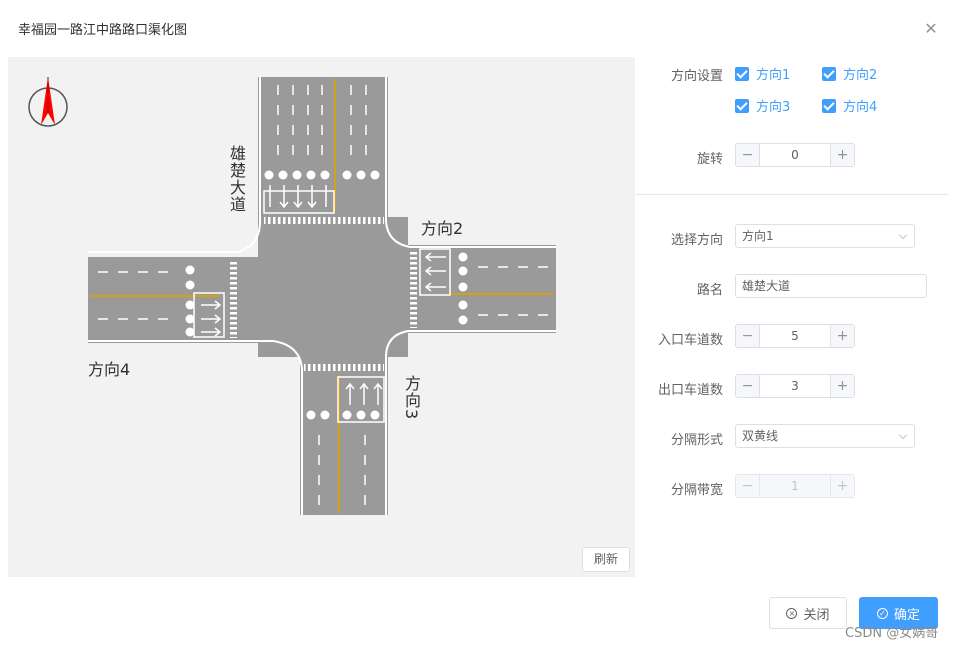 Image resolution: width=960 pixels, height=649 pixels. Describe the element at coordinates (696, 490) in the screenshot. I see `separation-width-label: 分隔带宽` at that location.